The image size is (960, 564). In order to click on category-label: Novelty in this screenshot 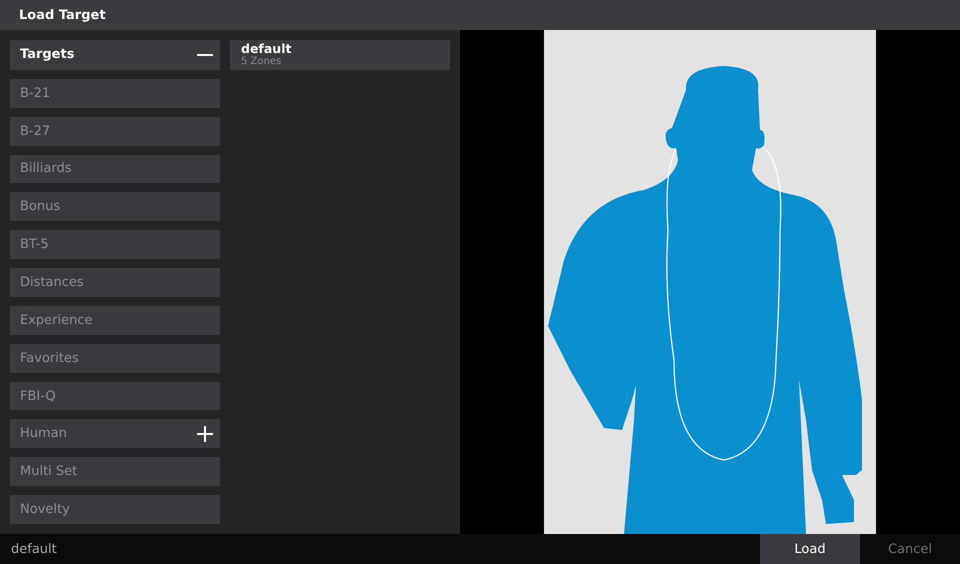, I will do `click(45, 510)`.